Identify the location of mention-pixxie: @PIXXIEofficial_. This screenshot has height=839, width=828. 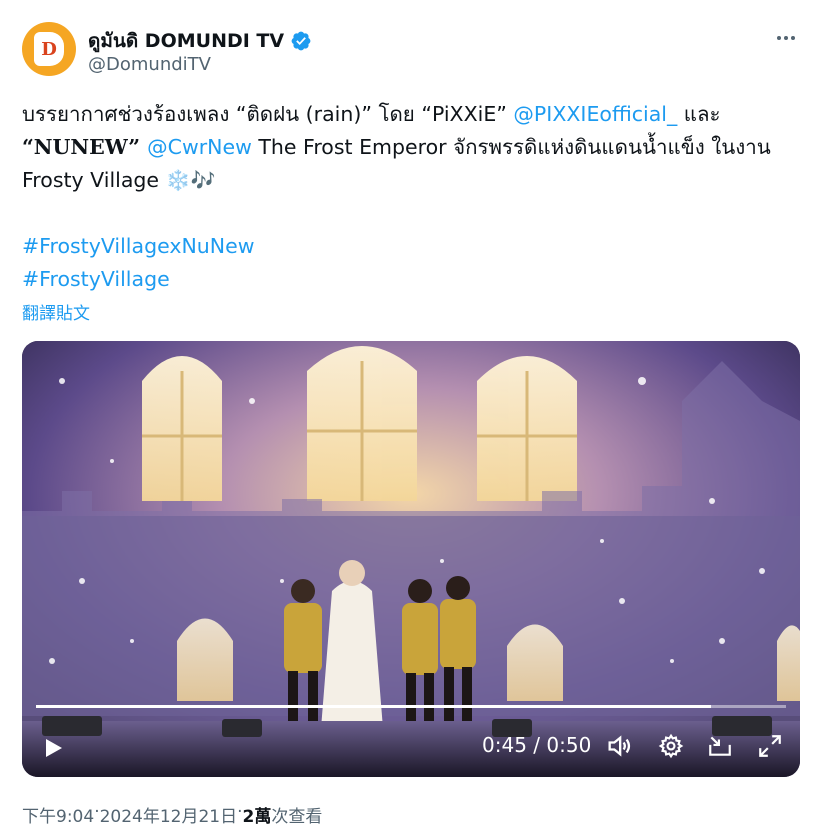
(595, 114).